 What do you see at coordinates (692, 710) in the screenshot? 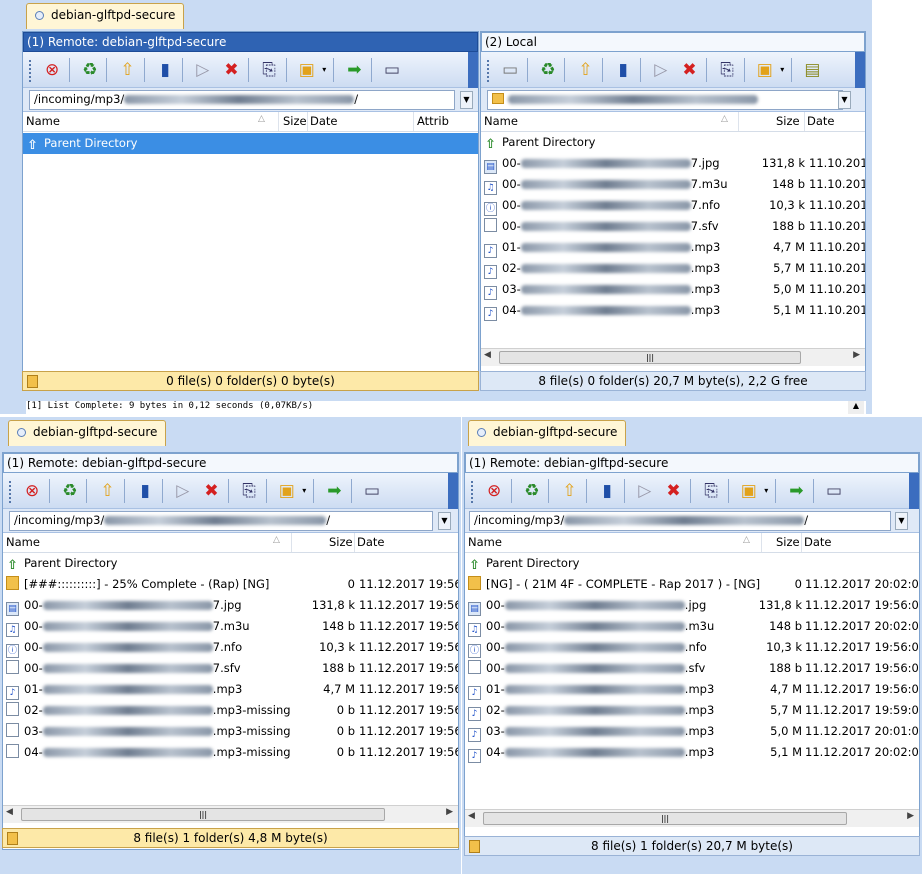
I see `list-item: ♪ 02- .mp3 5,7 M 11.12.2017 19:59:00` at bounding box center [692, 710].